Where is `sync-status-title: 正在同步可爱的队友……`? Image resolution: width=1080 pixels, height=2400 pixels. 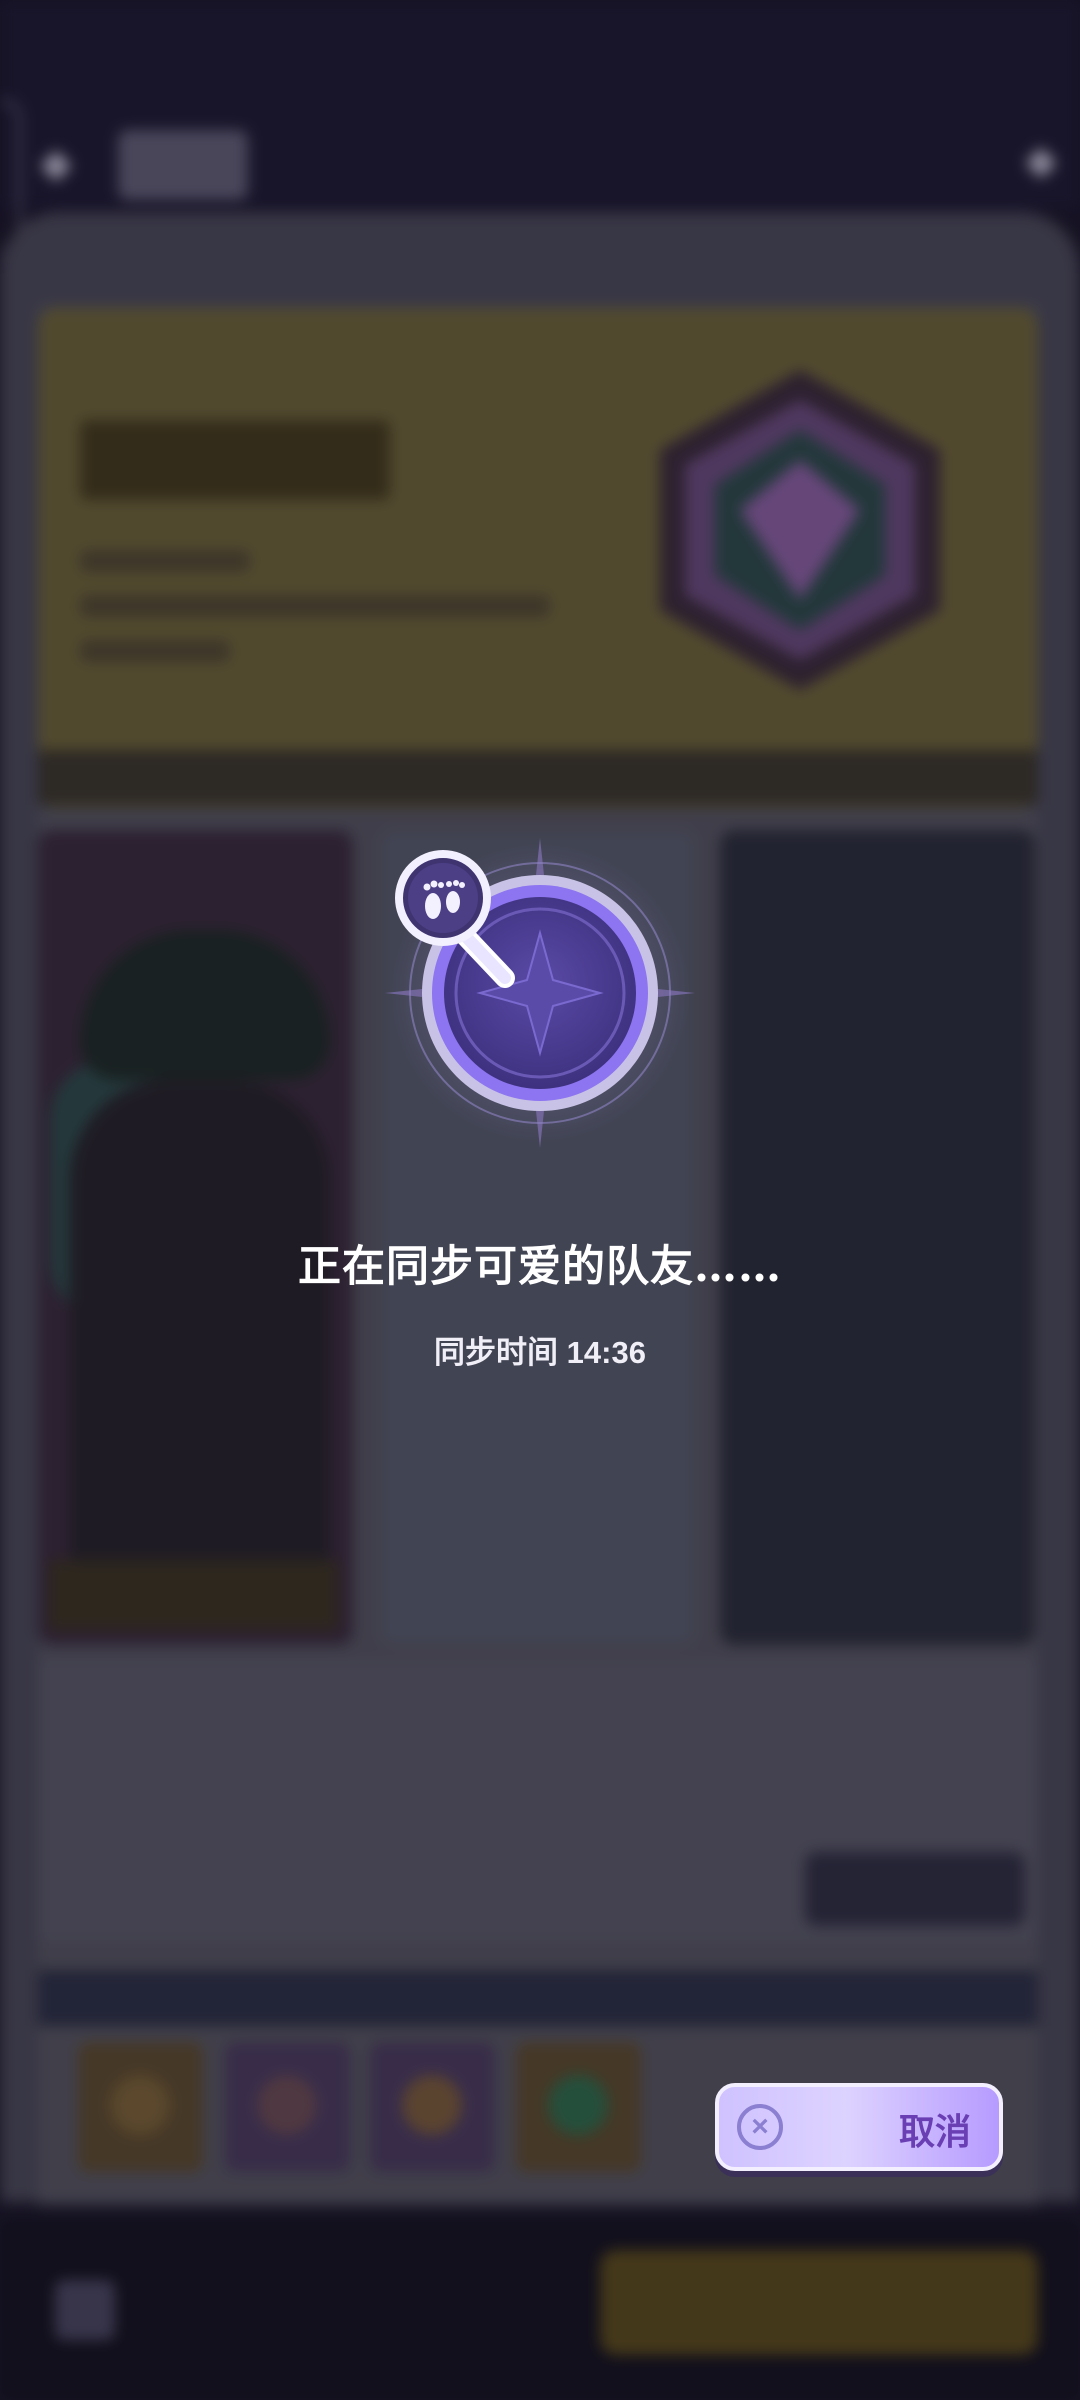 sync-status-title: 正在同步可爱的队友…… is located at coordinates (540, 1267).